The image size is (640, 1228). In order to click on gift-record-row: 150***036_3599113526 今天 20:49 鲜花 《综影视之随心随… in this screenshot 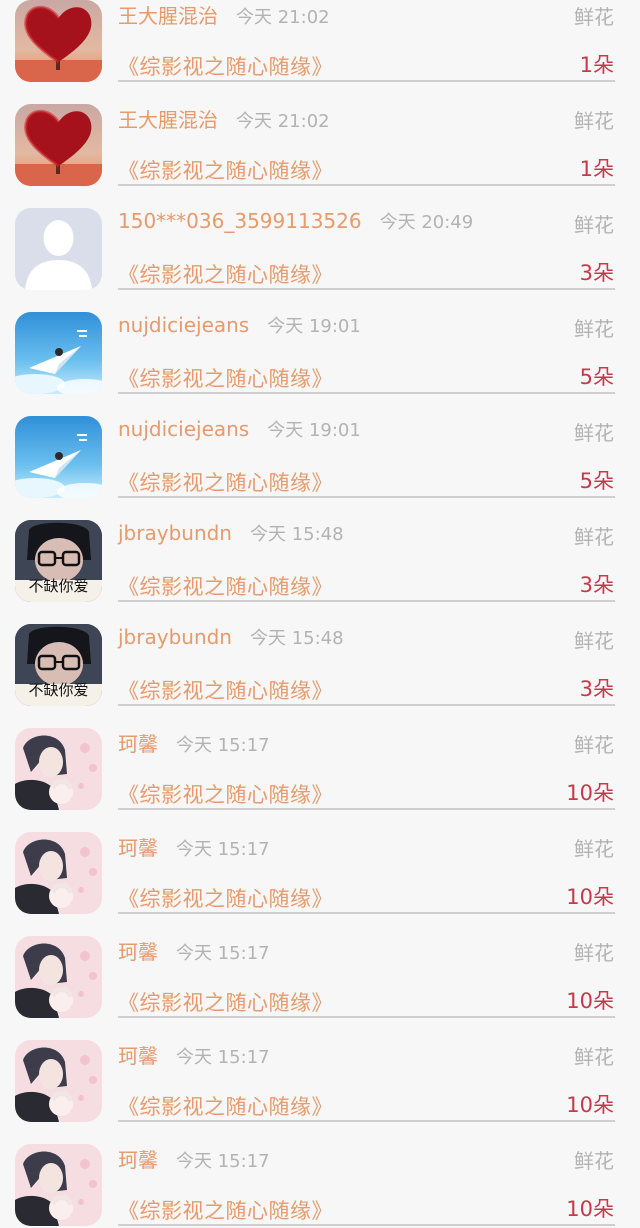, I will do `click(320, 240)`.